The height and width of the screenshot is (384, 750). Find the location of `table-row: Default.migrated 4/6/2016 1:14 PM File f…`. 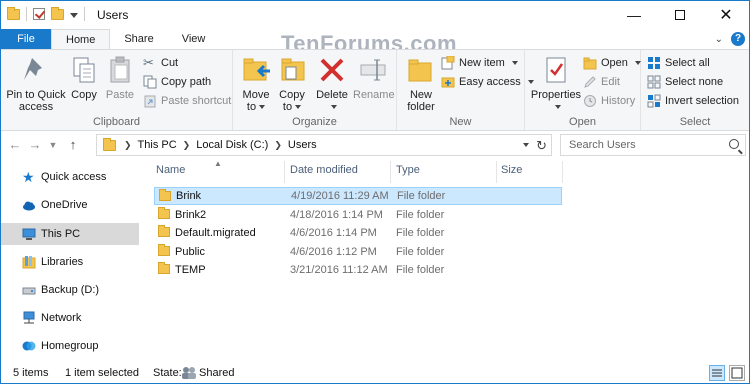

table-row: Default.migrated 4/6/2016 1:14 PM File f… is located at coordinates (358, 233).